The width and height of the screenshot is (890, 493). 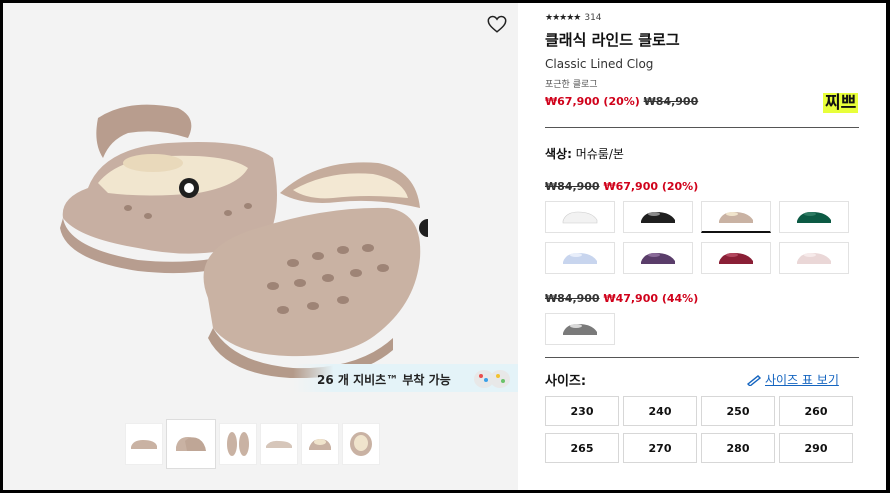 I want to click on rating-count: 314, so click(x=593, y=18).